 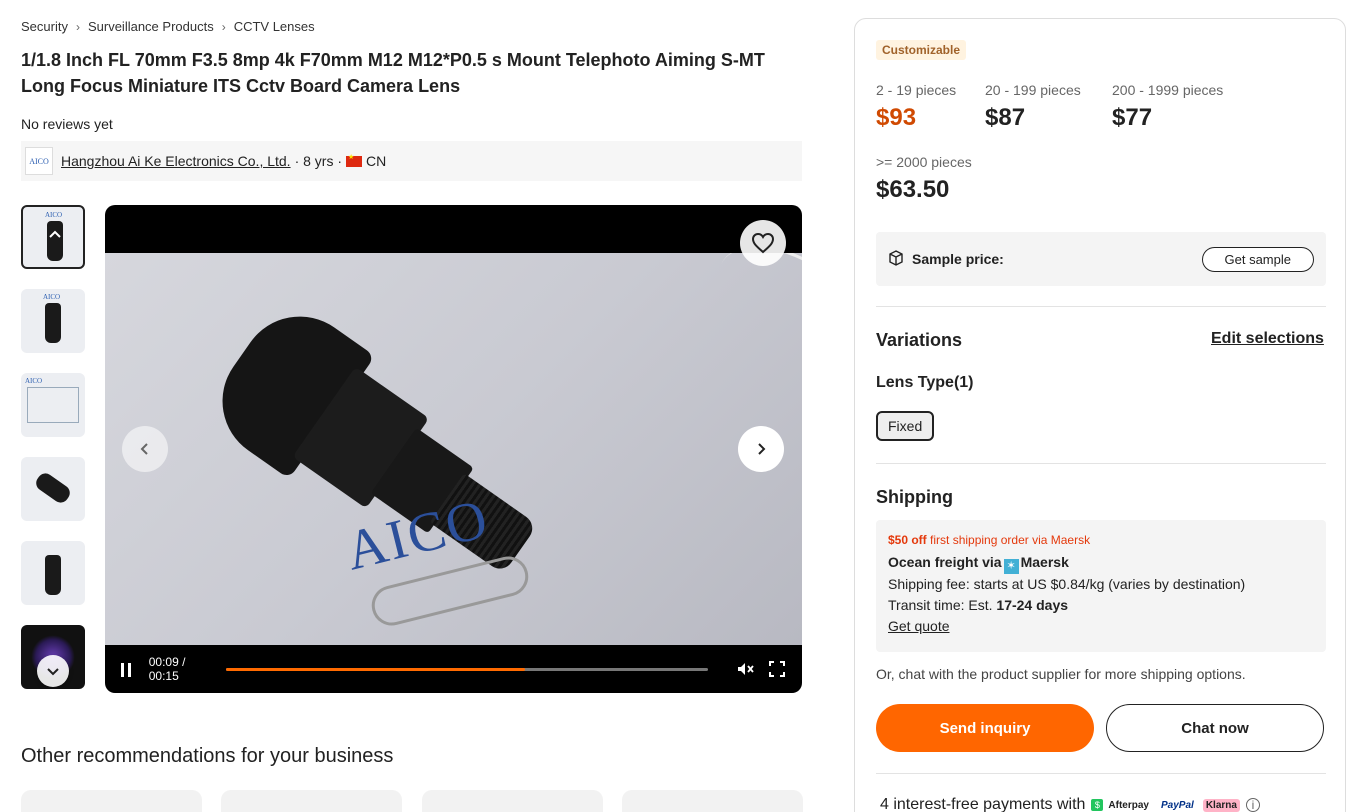 What do you see at coordinates (913, 189) in the screenshot?
I see `tier-price: $63.50` at bounding box center [913, 189].